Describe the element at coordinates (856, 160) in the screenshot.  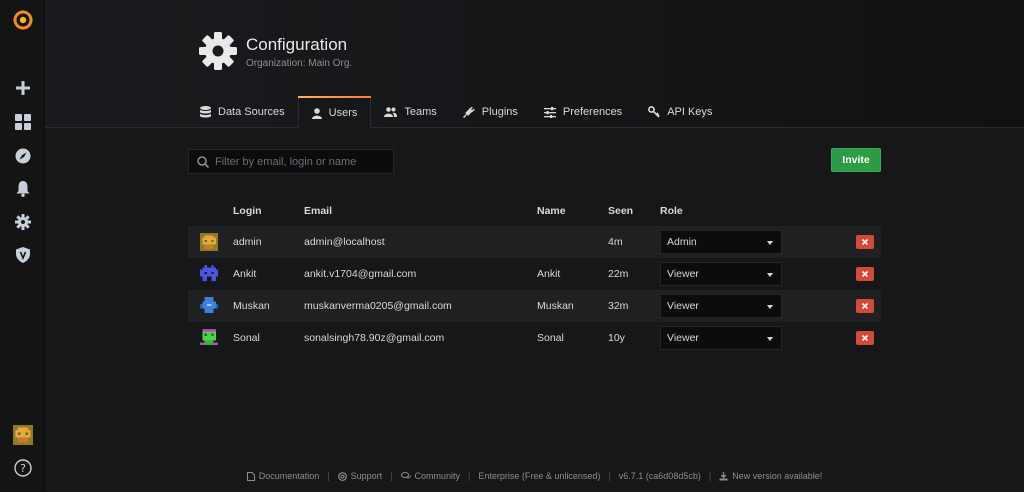
I see `invite-button: Invite` at that location.